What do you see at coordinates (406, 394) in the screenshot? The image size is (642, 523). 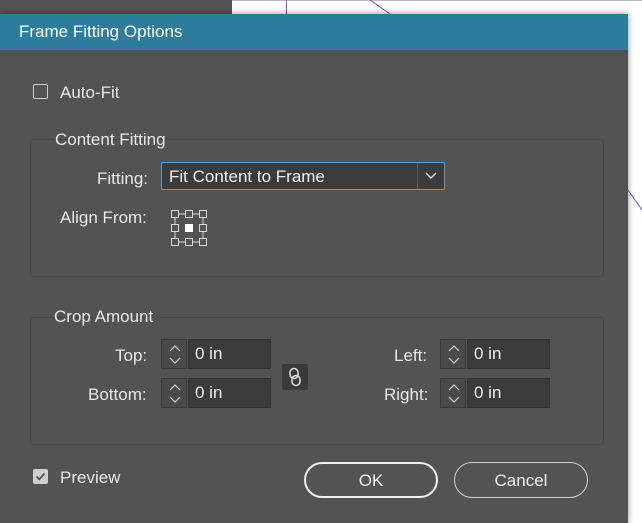 I see `right-label: Right:` at bounding box center [406, 394].